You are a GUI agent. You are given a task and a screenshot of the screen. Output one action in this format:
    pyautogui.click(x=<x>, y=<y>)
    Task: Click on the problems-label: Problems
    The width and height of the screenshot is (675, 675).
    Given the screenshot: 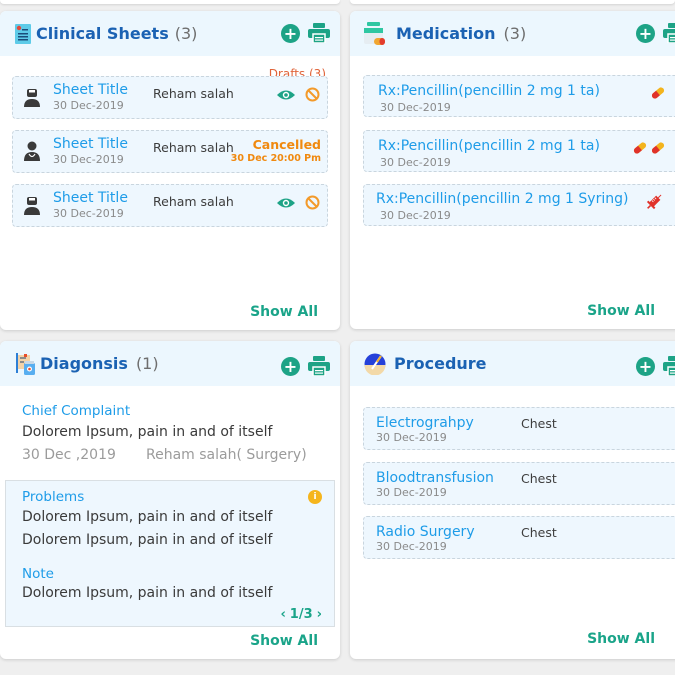 What is the action you would take?
    pyautogui.click(x=53, y=497)
    